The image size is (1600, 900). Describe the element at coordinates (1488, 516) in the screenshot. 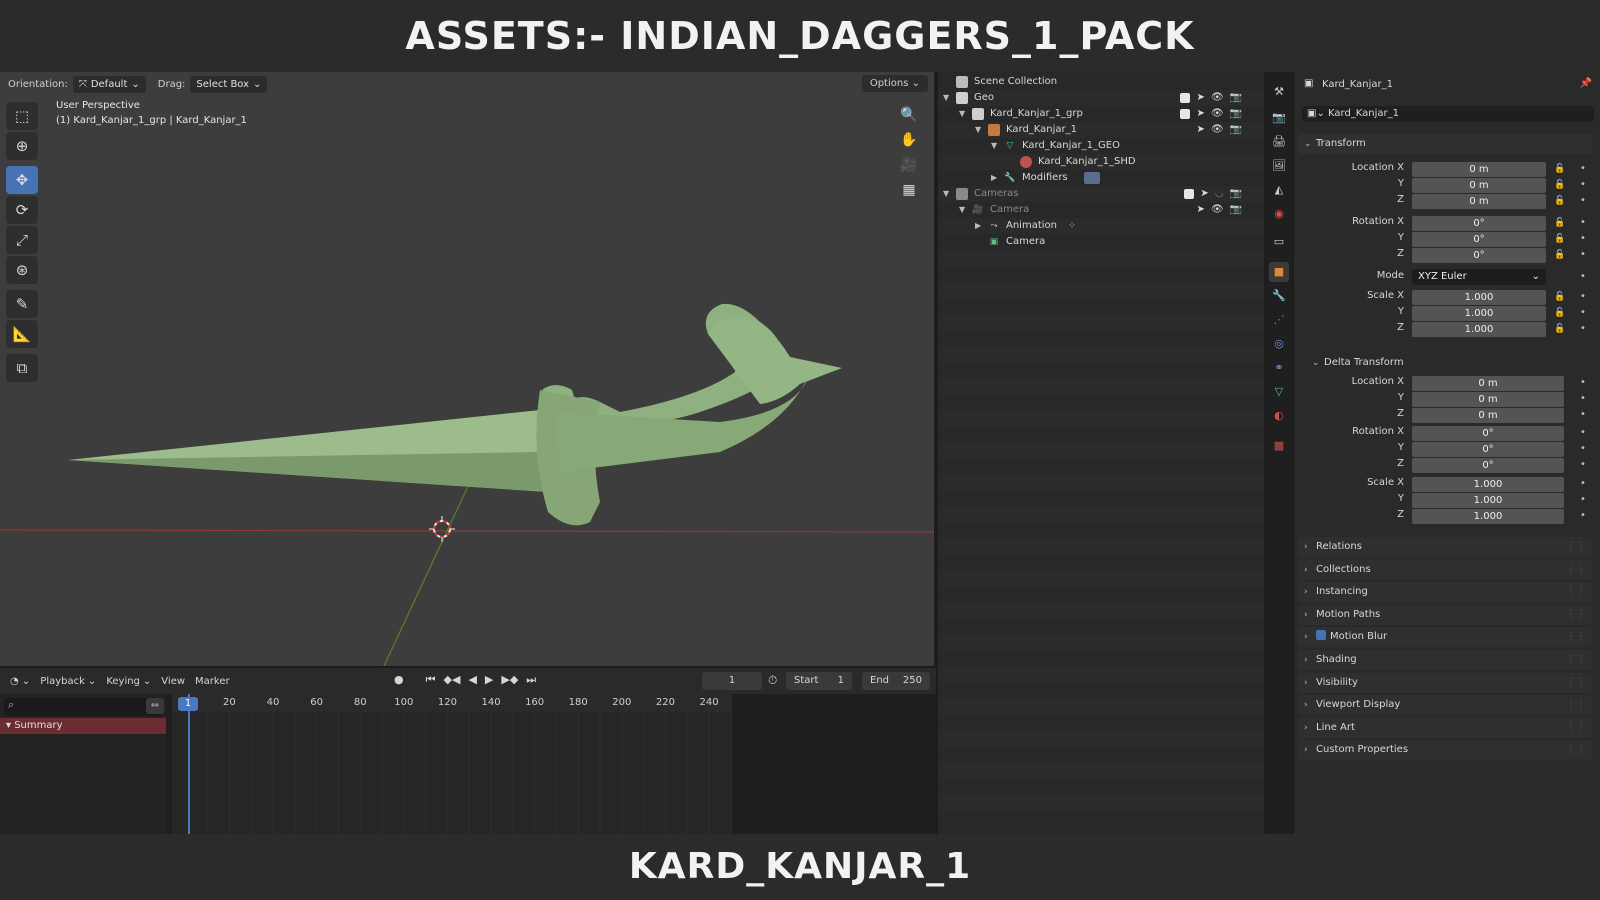

I see `delta-scale-z-field: 1.000` at that location.